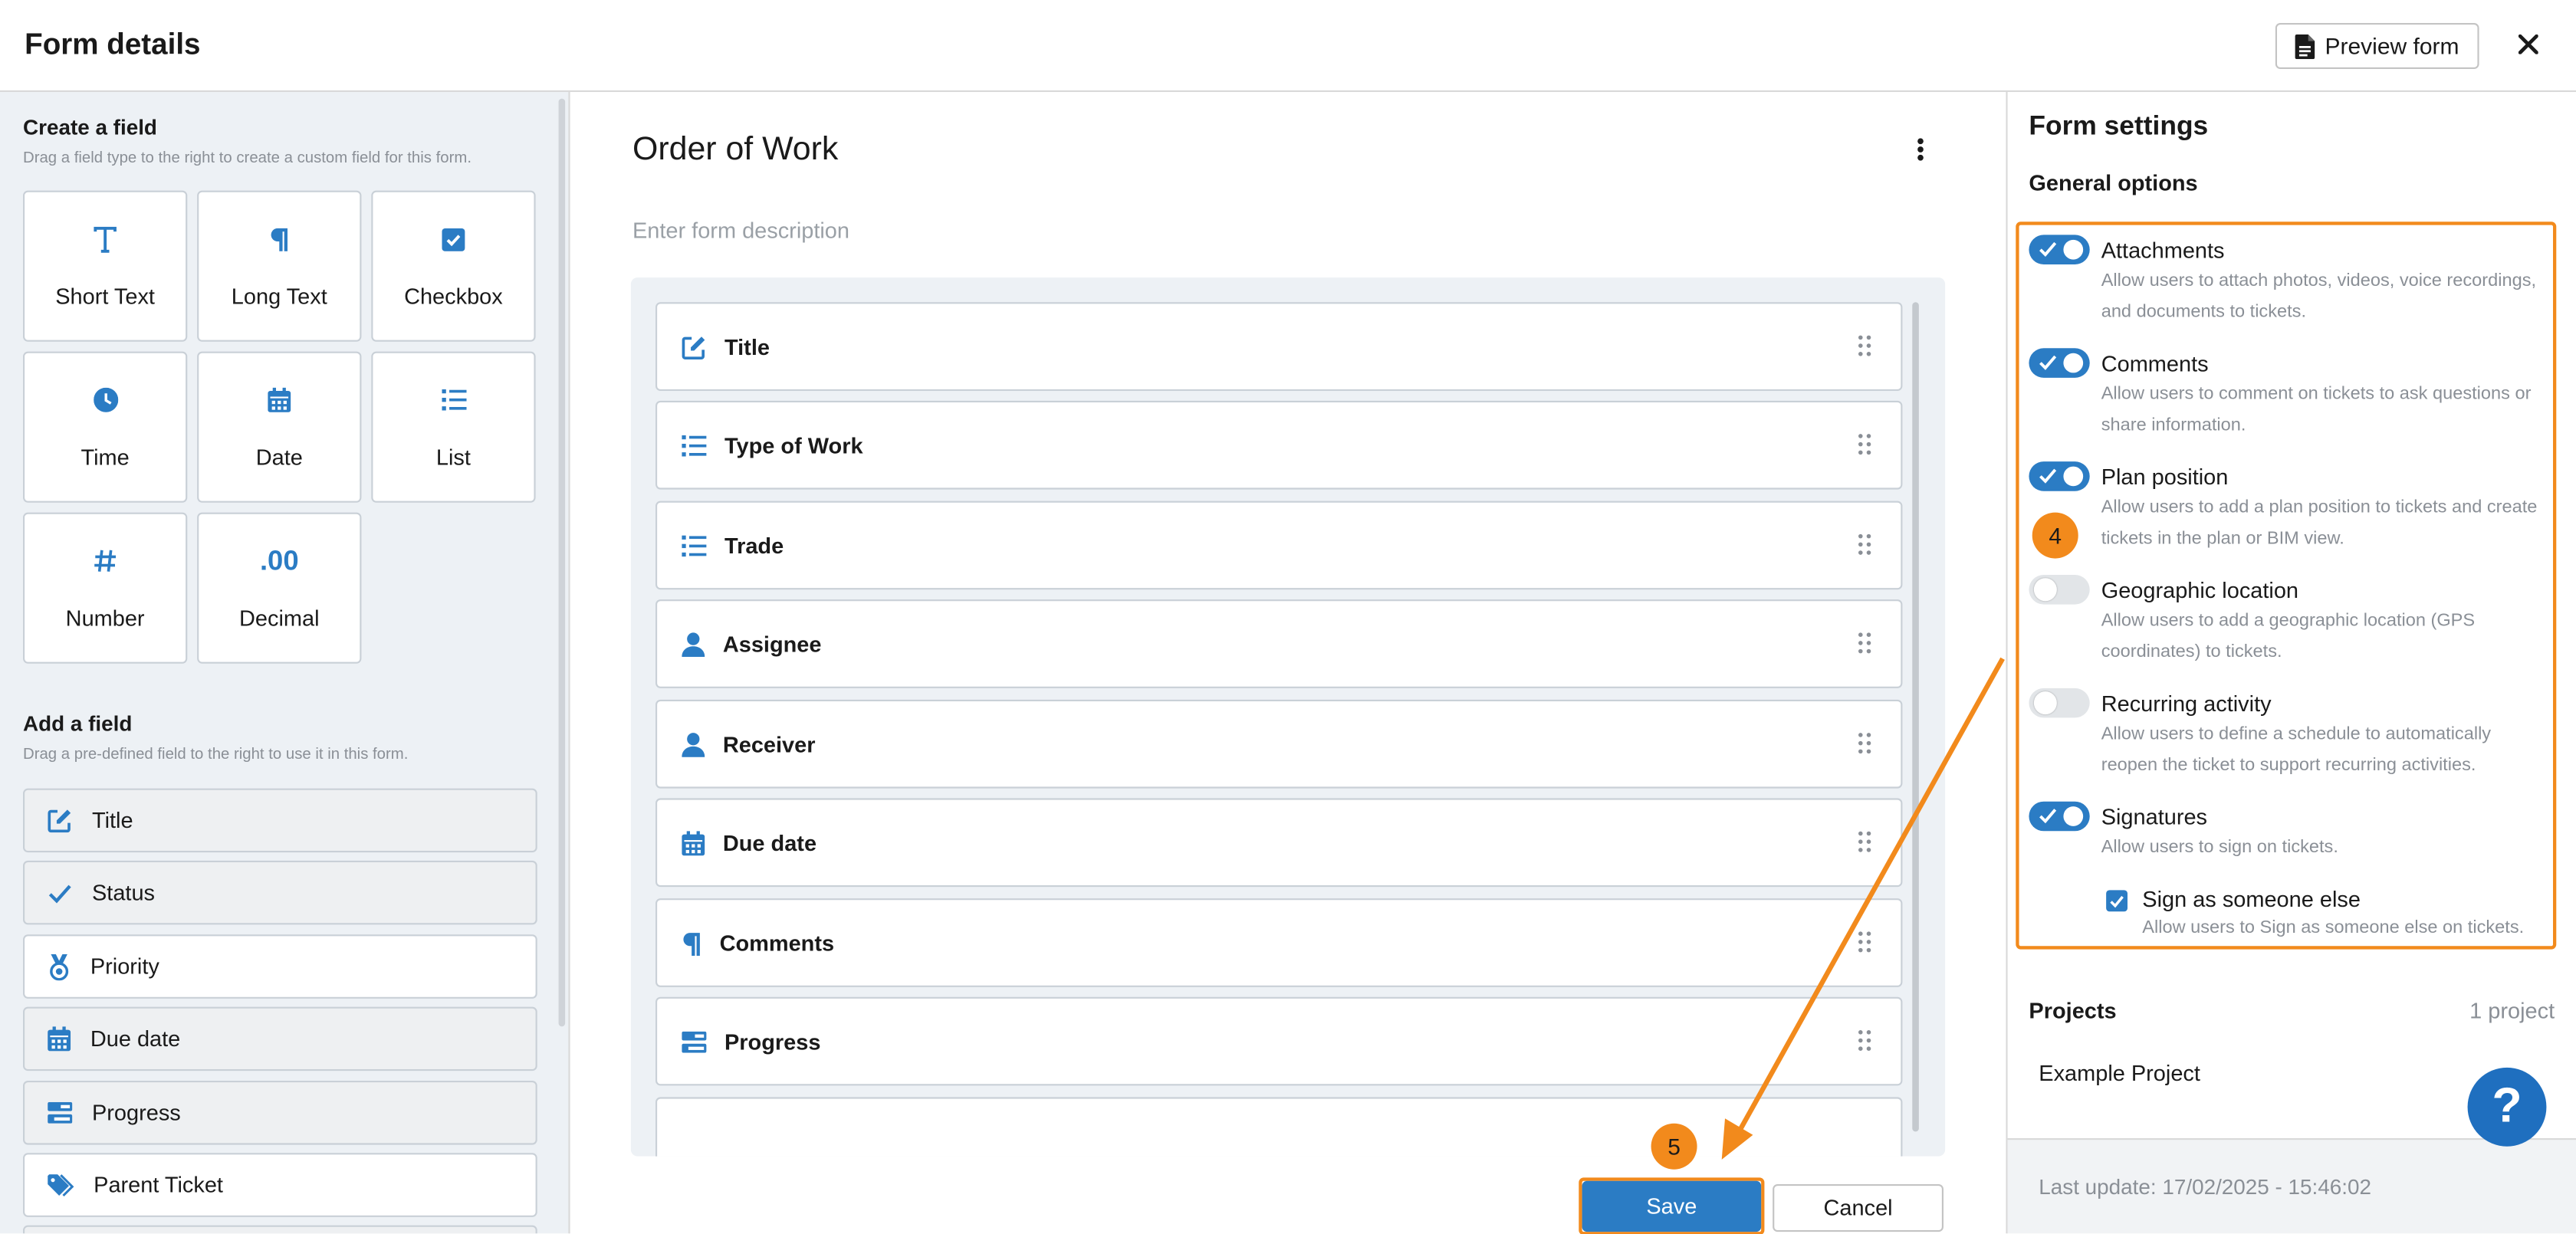 Image resolution: width=2576 pixels, height=1234 pixels. What do you see at coordinates (1674, 1146) in the screenshot?
I see `step-5-badge: 5` at bounding box center [1674, 1146].